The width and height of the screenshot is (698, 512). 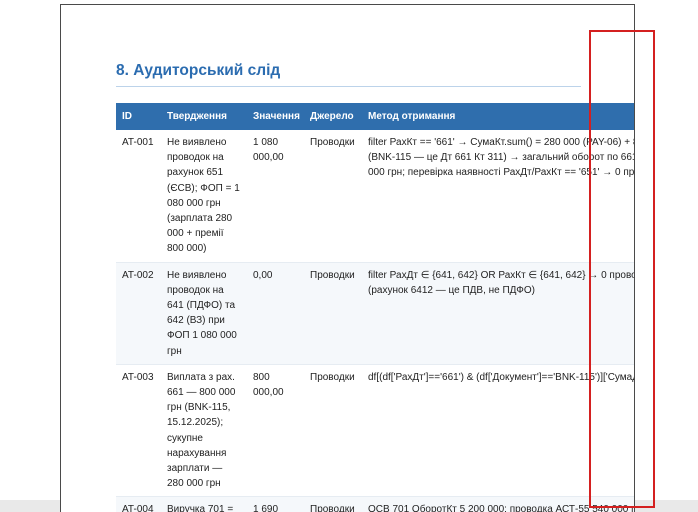 I want to click on cell-line: 000 + премії, so click(x=195, y=234).